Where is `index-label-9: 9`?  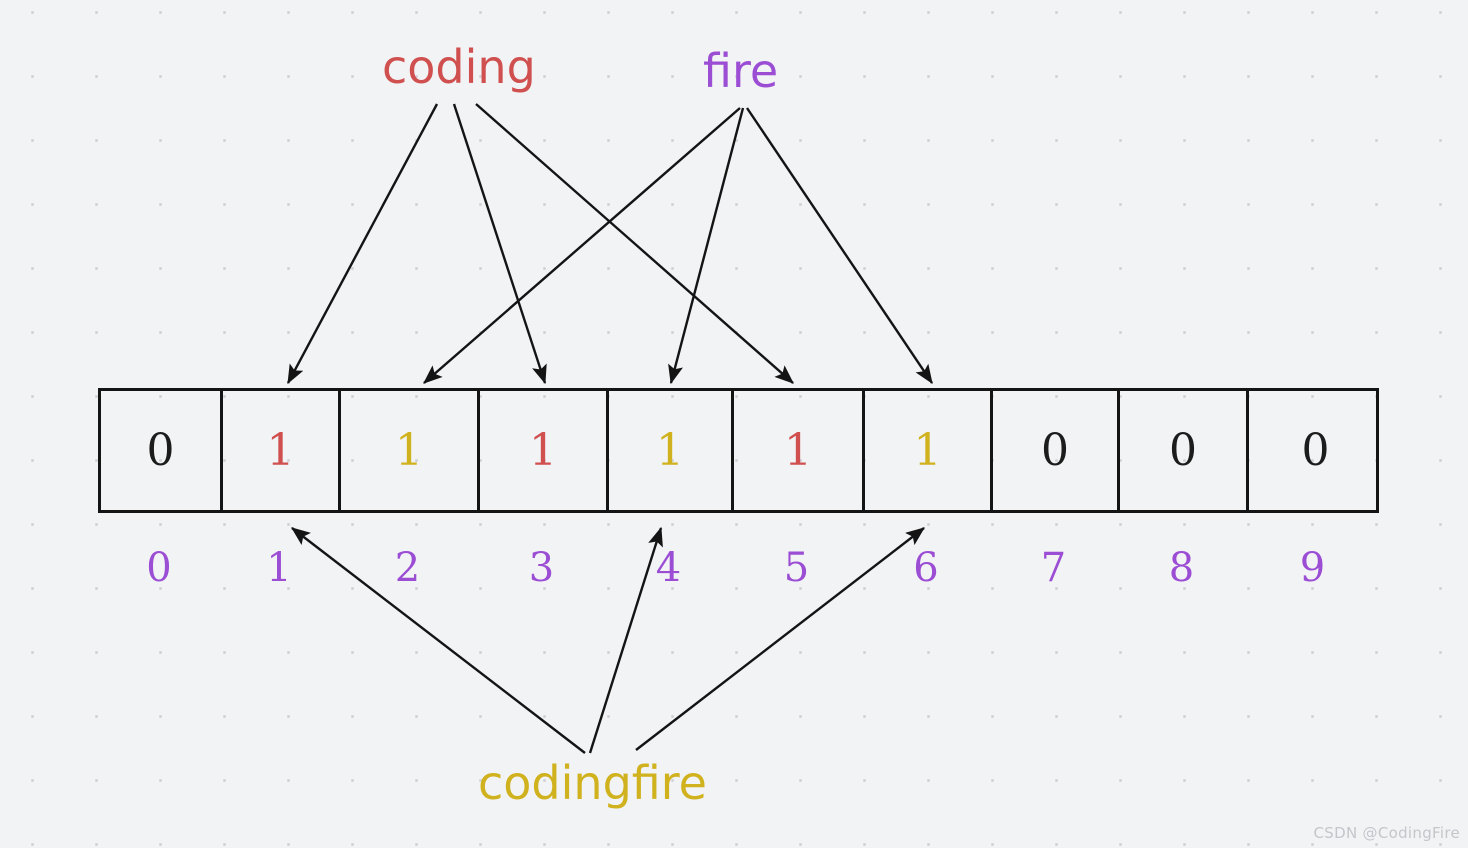 index-label-9: 9 is located at coordinates (1312, 568).